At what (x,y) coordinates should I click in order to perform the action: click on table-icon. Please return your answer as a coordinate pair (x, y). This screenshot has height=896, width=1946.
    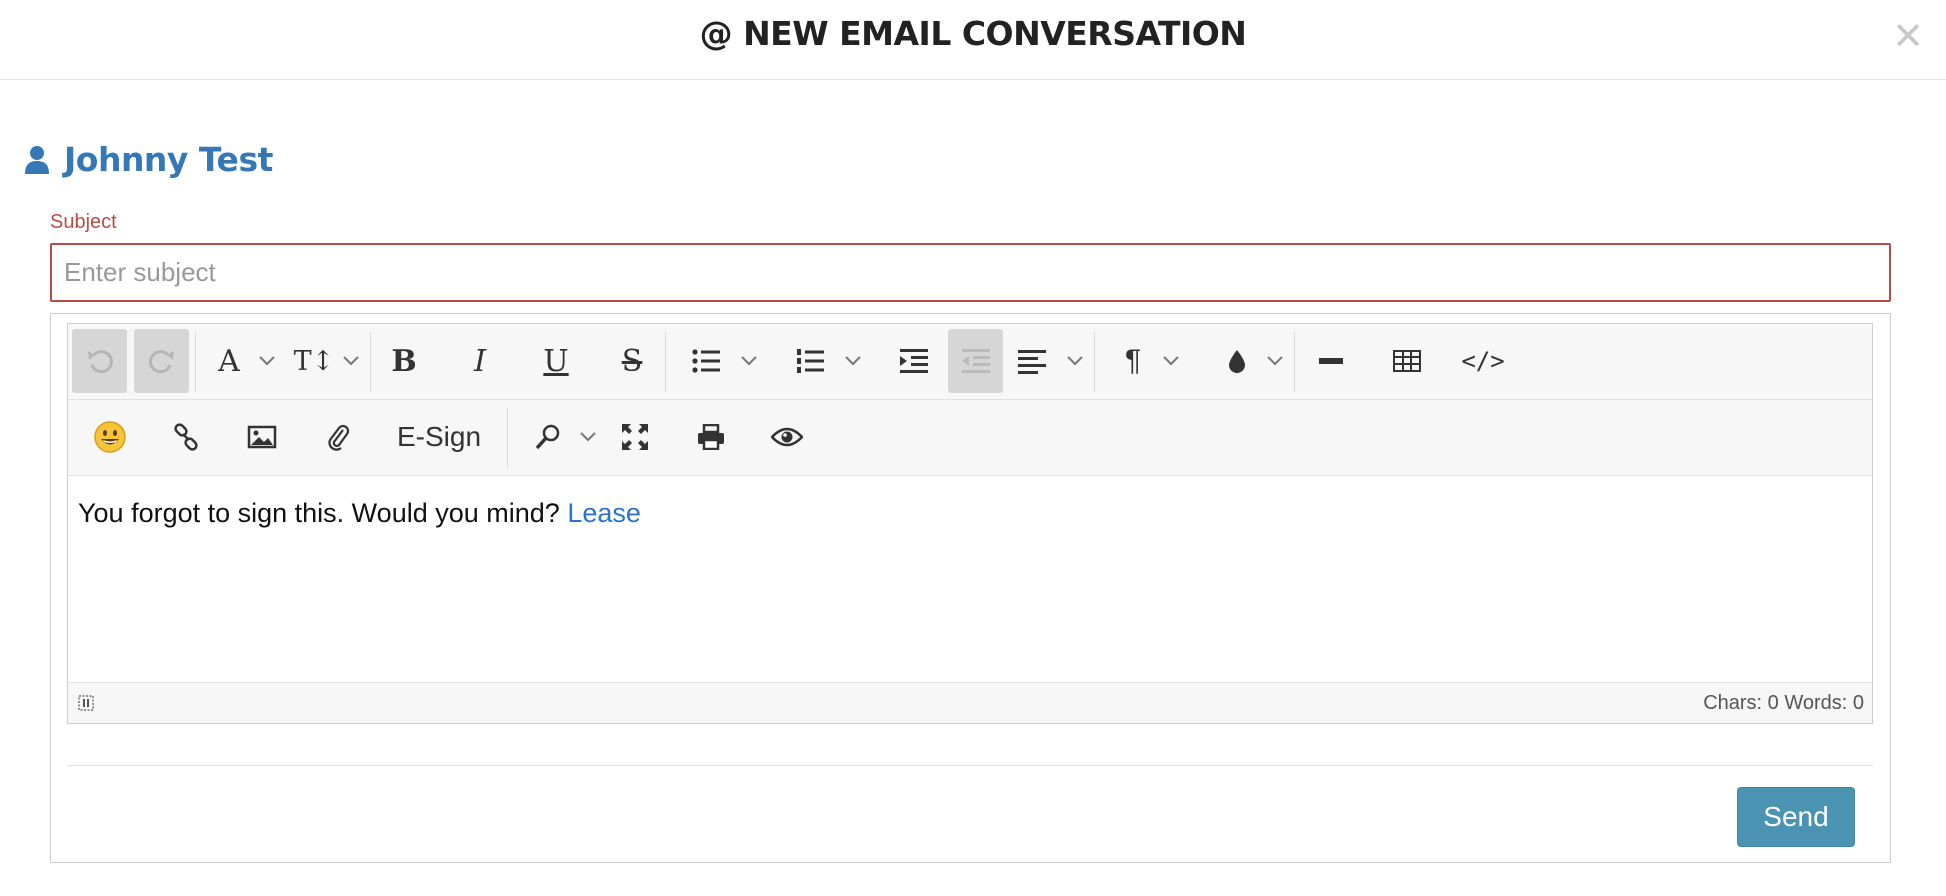
    Looking at the image, I should click on (1407, 361).